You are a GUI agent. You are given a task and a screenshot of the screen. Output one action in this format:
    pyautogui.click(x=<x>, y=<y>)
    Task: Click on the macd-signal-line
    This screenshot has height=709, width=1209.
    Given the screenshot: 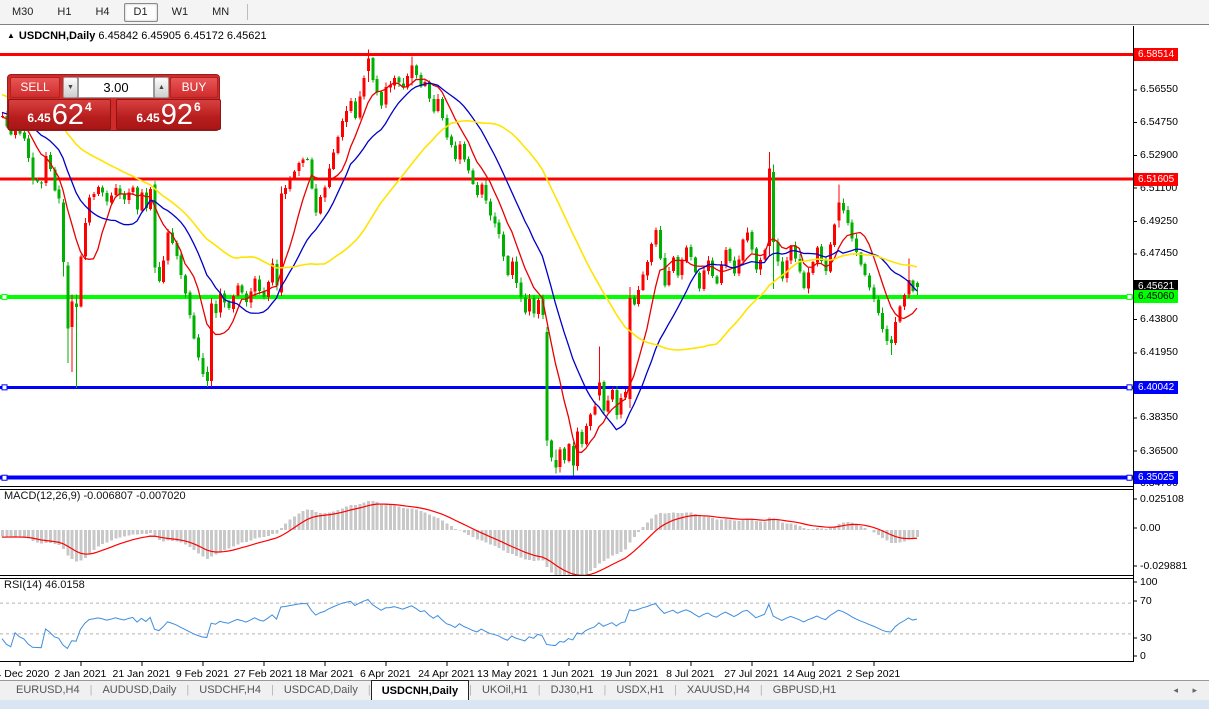 What is the action you would take?
    pyautogui.click(x=459, y=539)
    